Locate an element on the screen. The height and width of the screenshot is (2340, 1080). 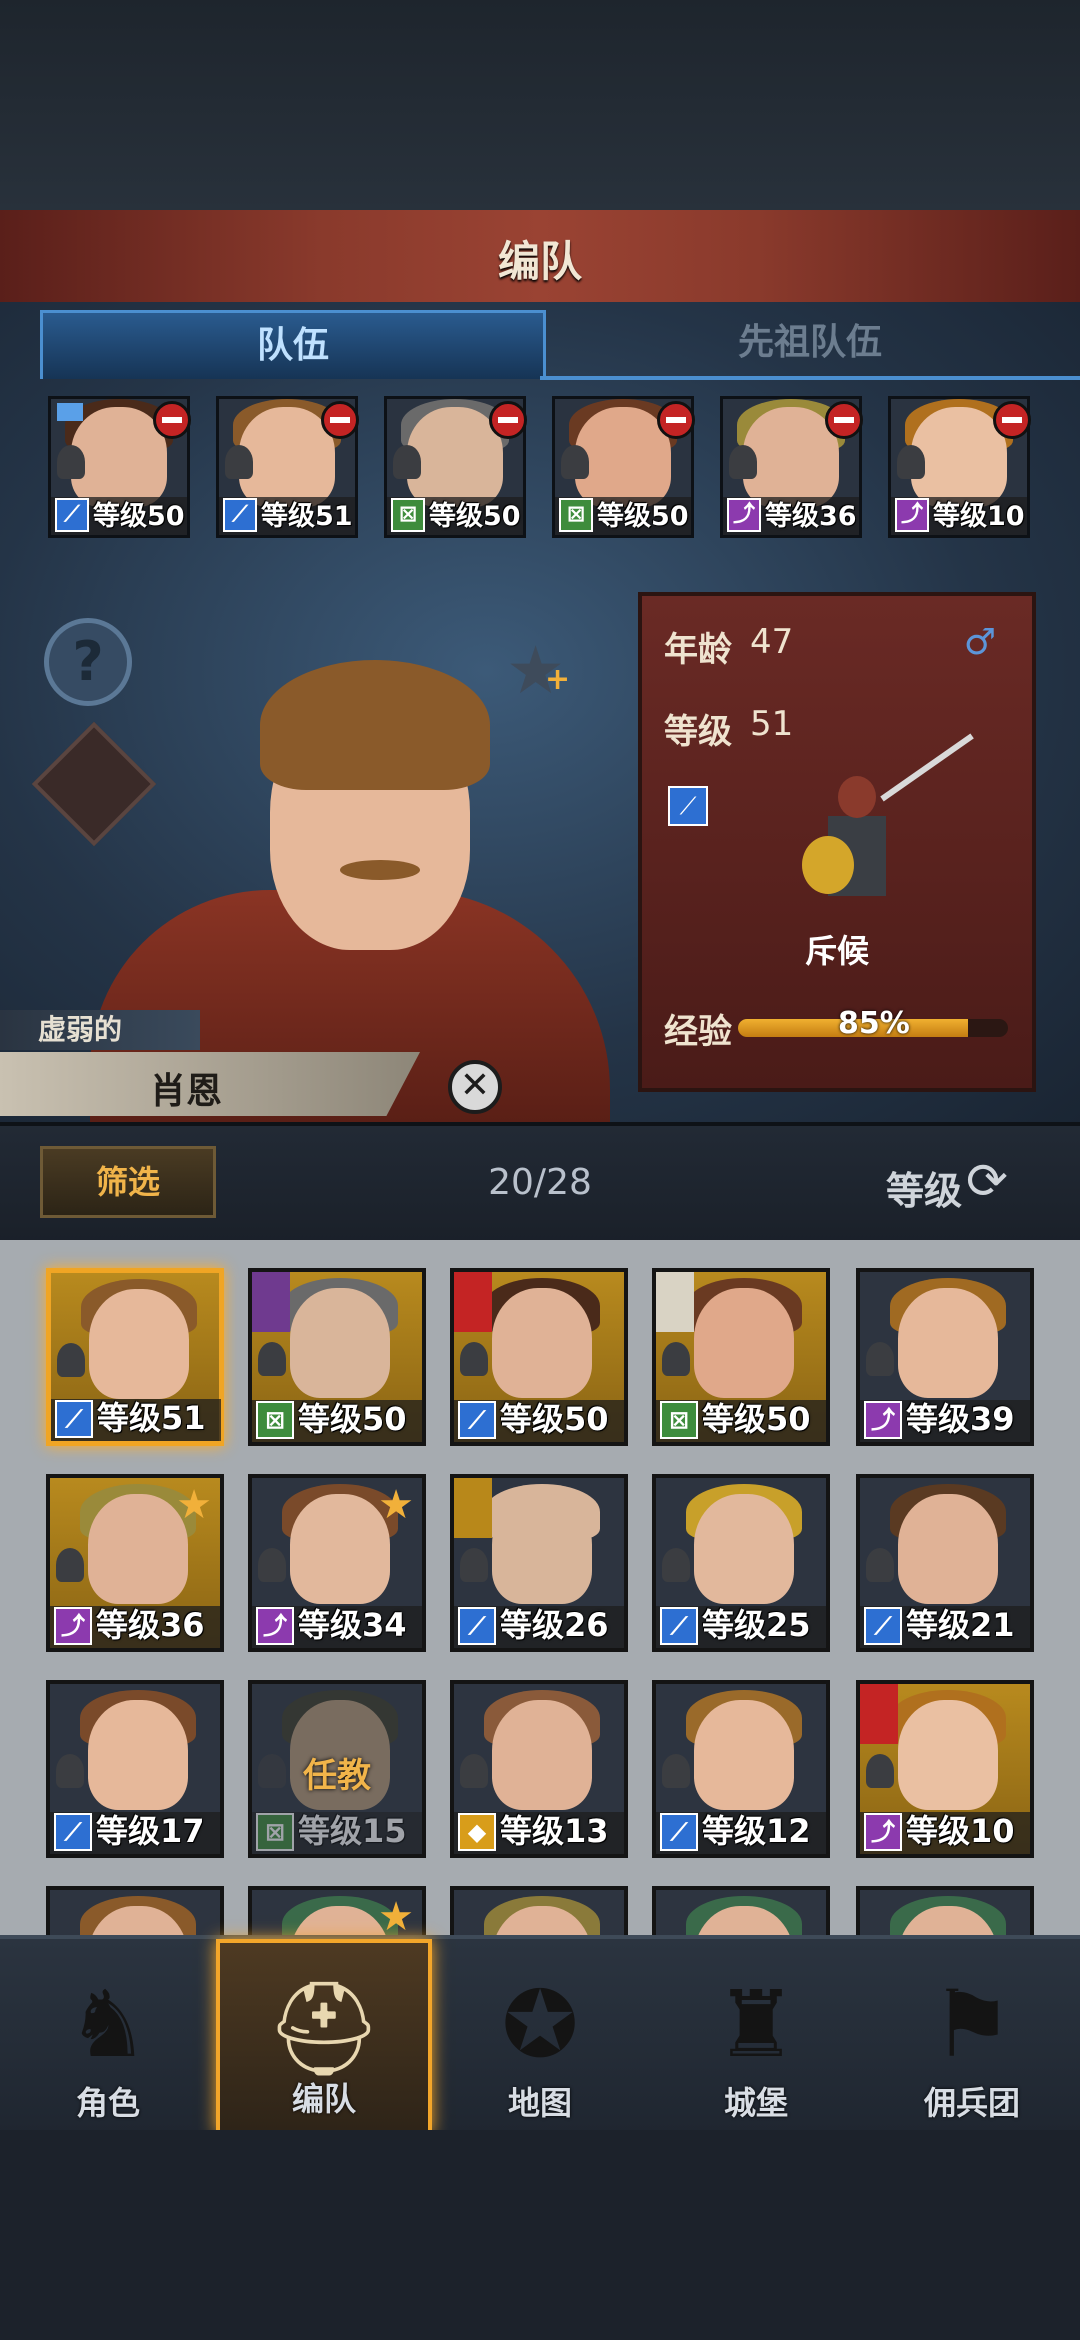
roster-card: ⤴ 等级10 is located at coordinates (945, 1769).